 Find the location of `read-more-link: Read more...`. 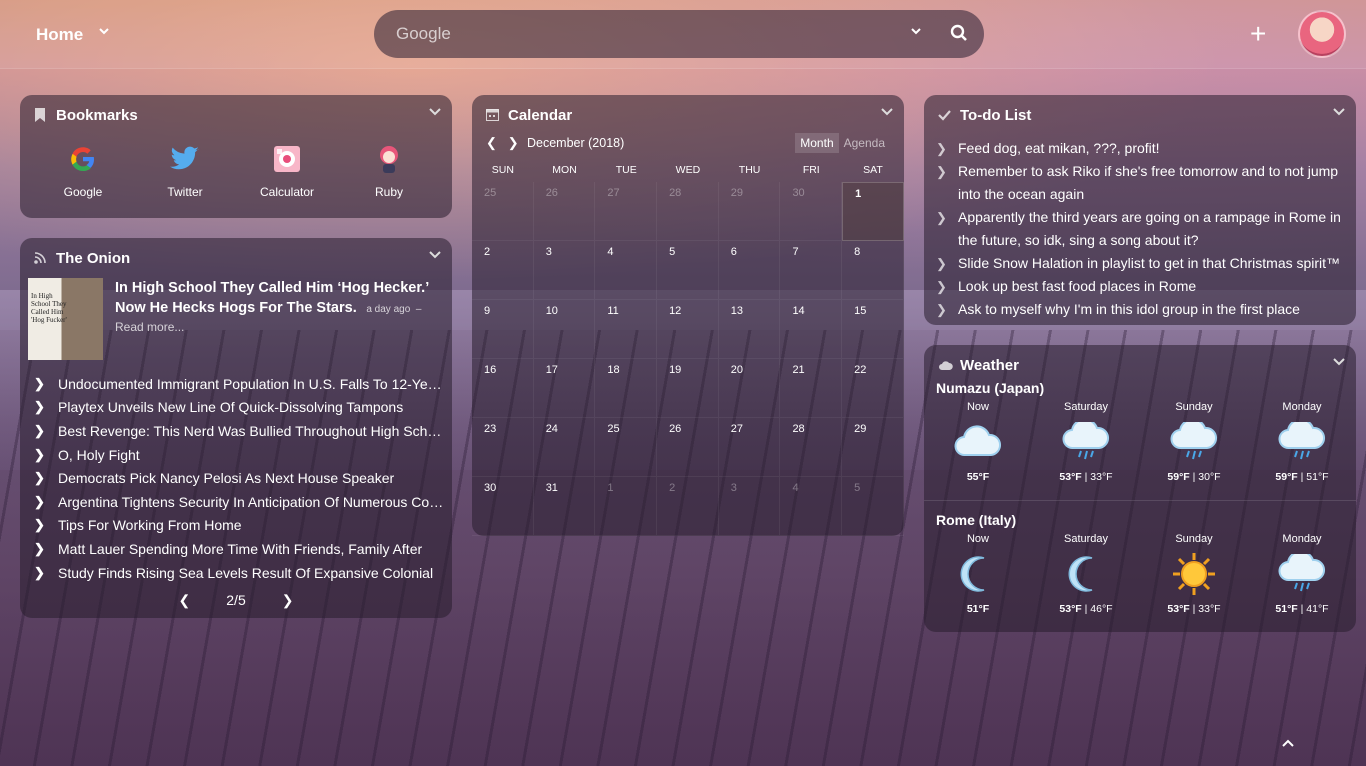

read-more-link: Read more... is located at coordinates (149, 327).